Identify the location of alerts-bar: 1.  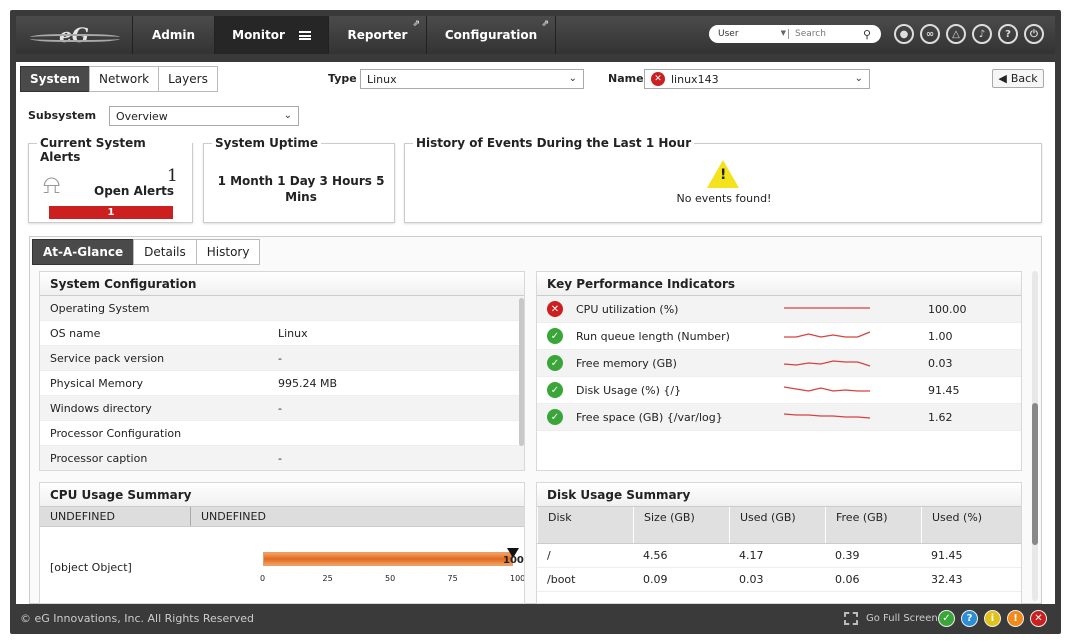
(111, 212).